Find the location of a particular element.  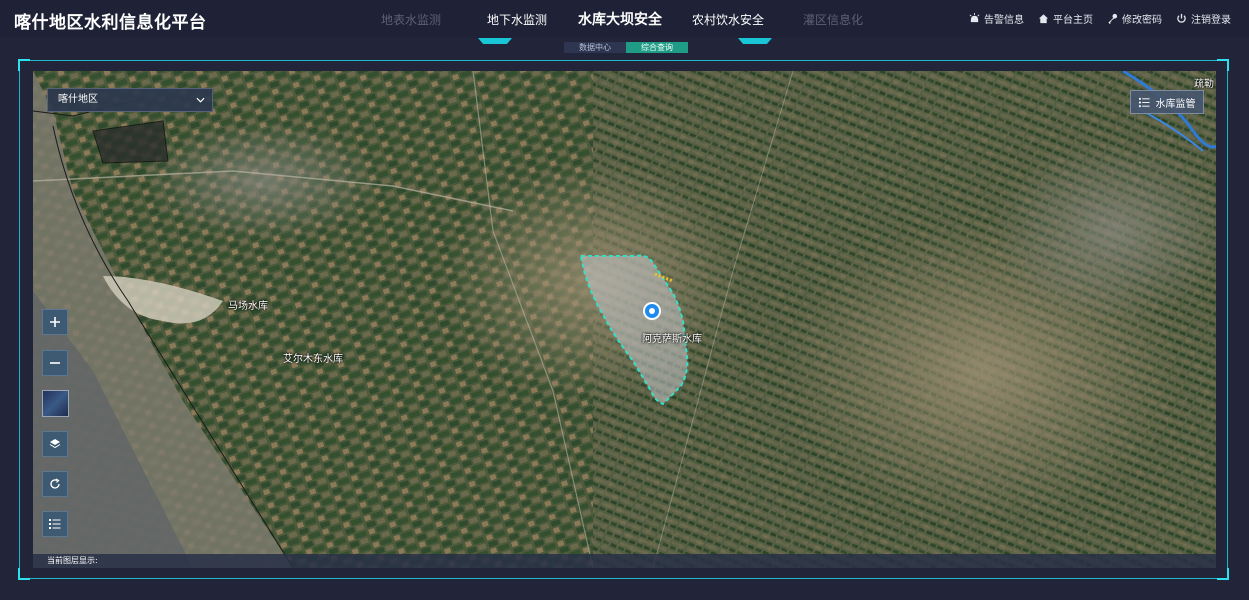

alerts-label: 告警信息 is located at coordinates (1004, 20).